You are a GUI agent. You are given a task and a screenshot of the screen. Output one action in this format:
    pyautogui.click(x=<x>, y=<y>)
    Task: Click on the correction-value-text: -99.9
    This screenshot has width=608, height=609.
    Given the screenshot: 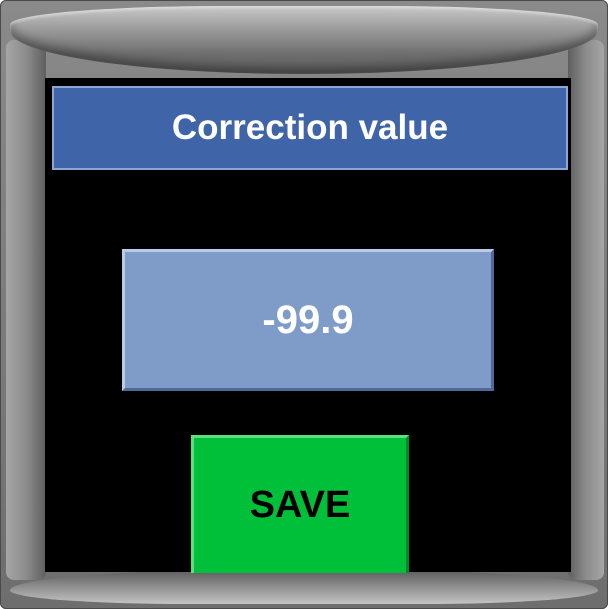 What is the action you would take?
    pyautogui.click(x=308, y=319)
    